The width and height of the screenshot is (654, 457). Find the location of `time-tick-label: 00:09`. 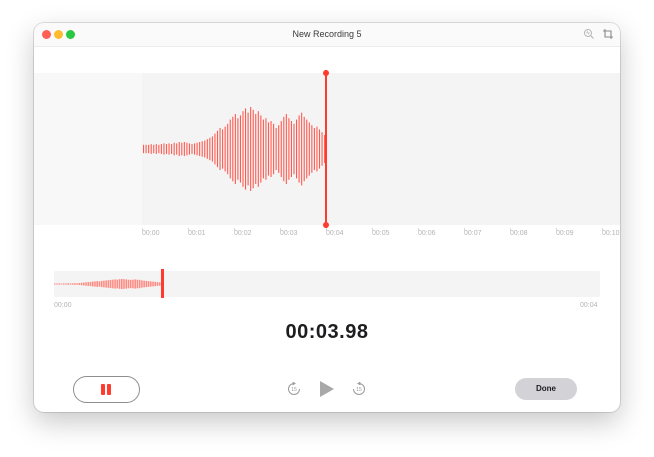

time-tick-label: 00:09 is located at coordinates (565, 233).